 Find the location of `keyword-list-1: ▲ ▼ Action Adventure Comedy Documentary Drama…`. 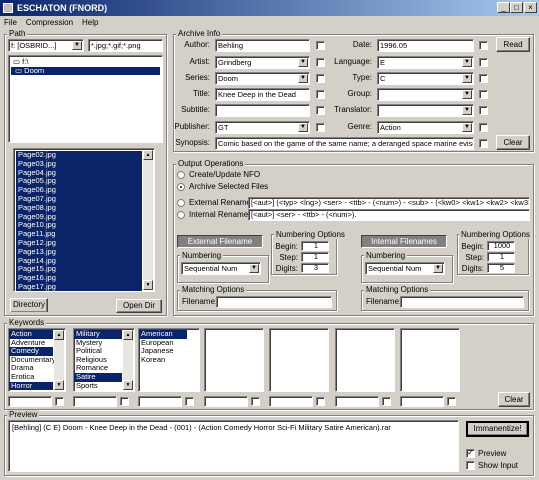

keyword-list-1: ▲ ▼ Action Adventure Comedy Documentary Drama… is located at coordinates (37, 360).